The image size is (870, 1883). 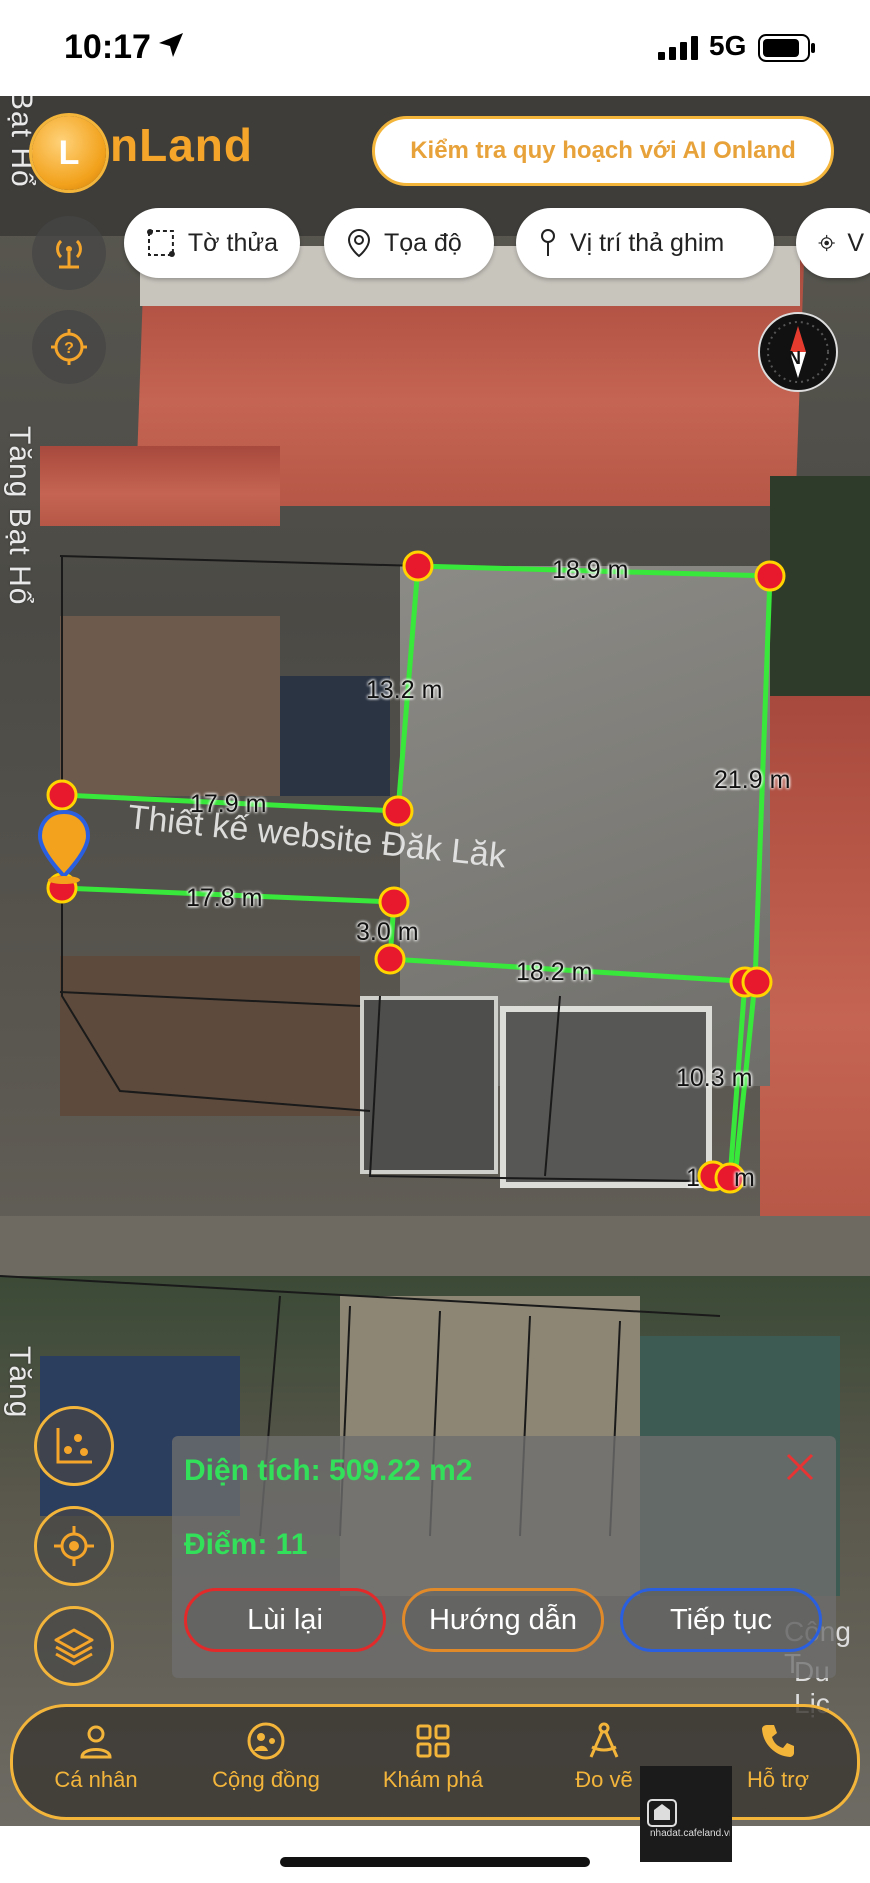 What do you see at coordinates (96, 1742) in the screenshot?
I see `person-icon` at bounding box center [96, 1742].